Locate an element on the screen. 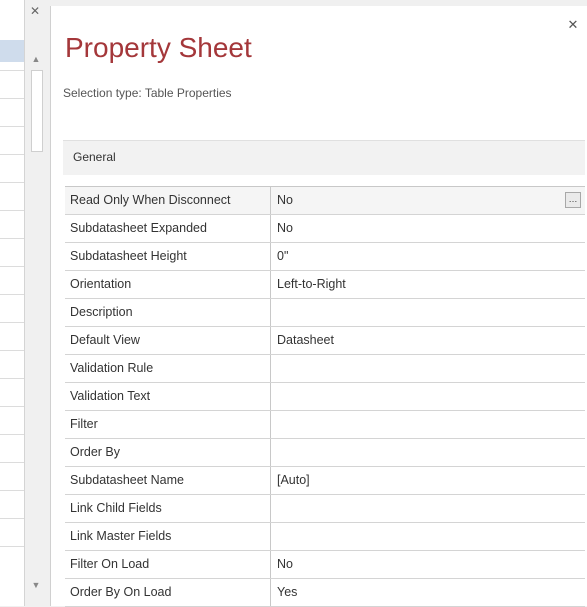 This screenshot has height=607, width=587. property-value-text: No is located at coordinates (285, 200).